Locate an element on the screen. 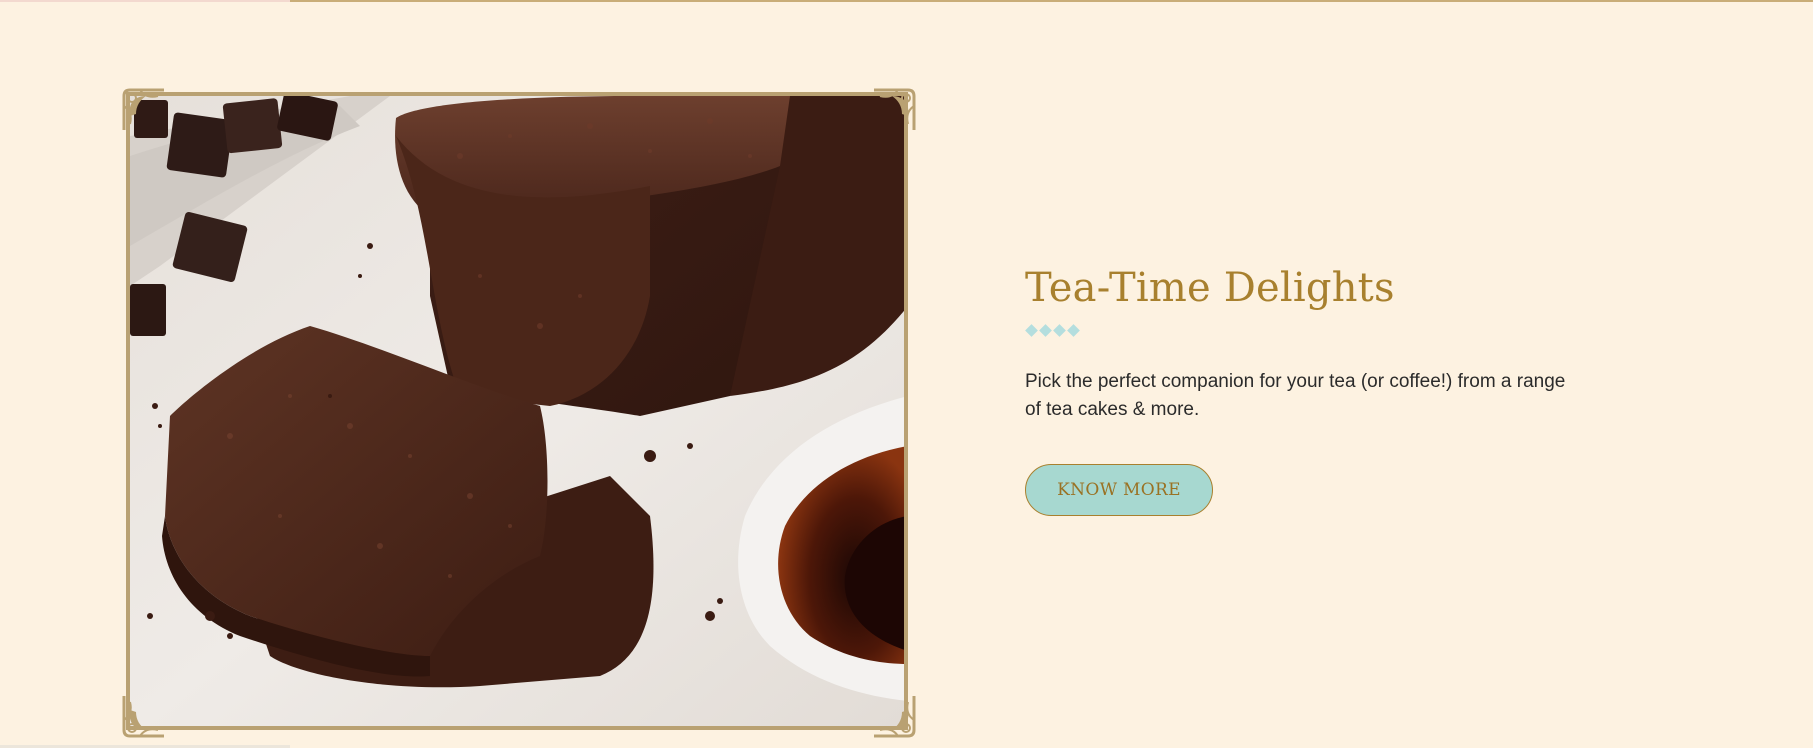 The width and height of the screenshot is (1813, 748). know-more-button: KNOW MORE is located at coordinates (1119, 490).